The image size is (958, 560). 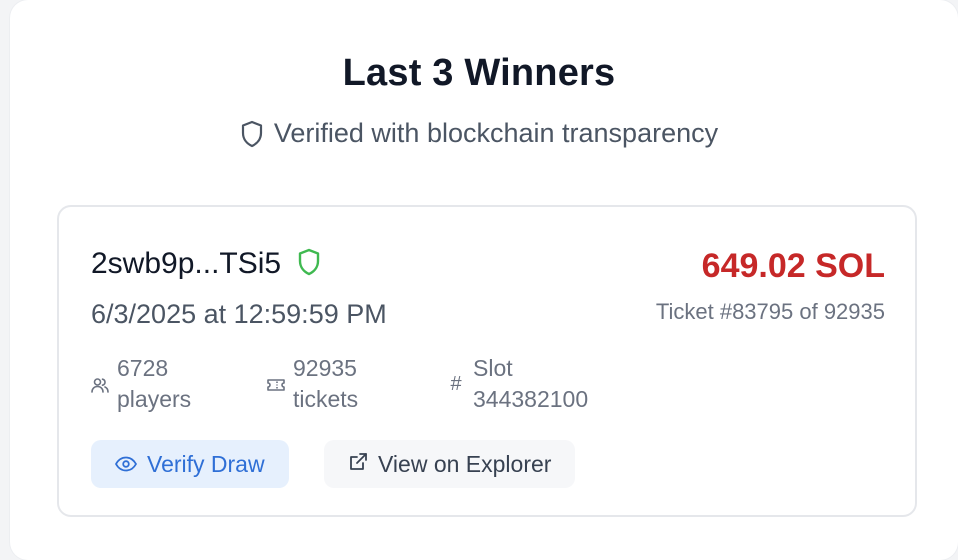 What do you see at coordinates (141, 384) in the screenshot?
I see `players-stat: 6728 players` at bounding box center [141, 384].